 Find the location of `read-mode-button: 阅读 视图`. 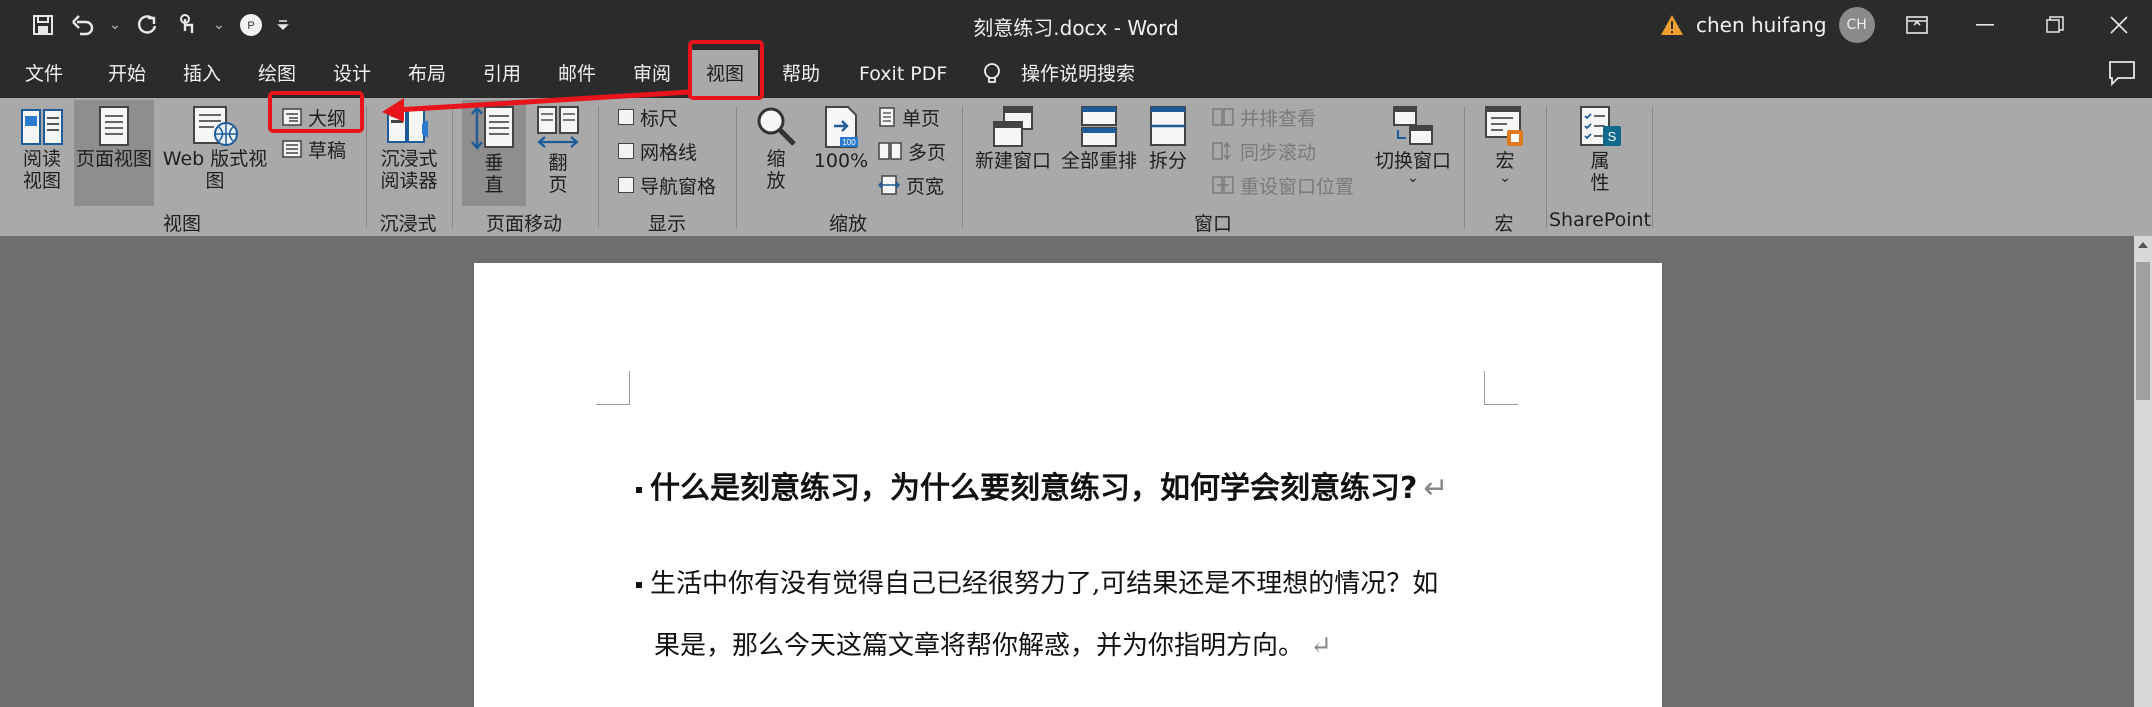

read-mode-button: 阅读 视图 is located at coordinates (42, 148).